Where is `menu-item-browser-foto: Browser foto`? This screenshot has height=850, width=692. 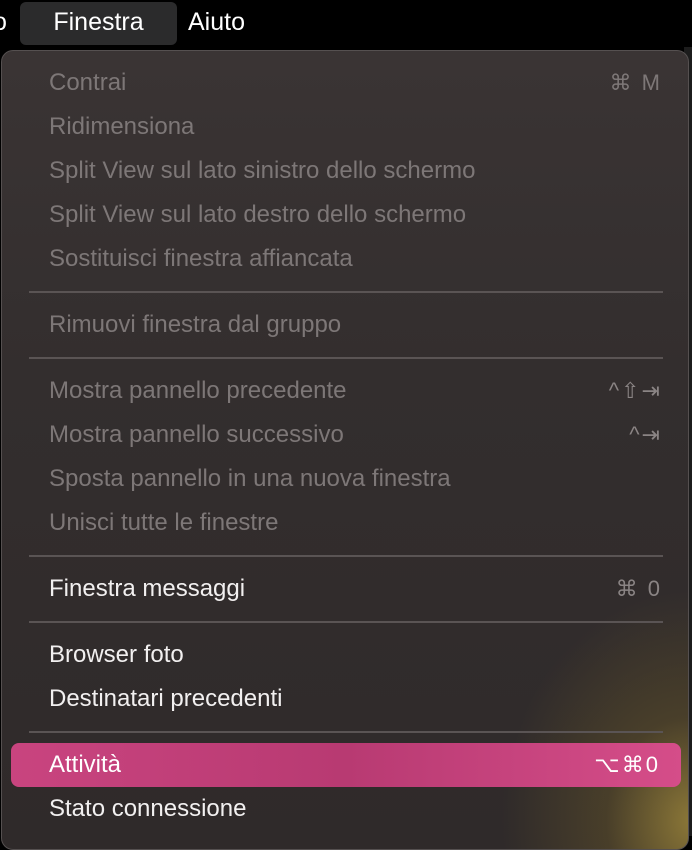
menu-item-browser-foto: Browser foto is located at coordinates (345, 655).